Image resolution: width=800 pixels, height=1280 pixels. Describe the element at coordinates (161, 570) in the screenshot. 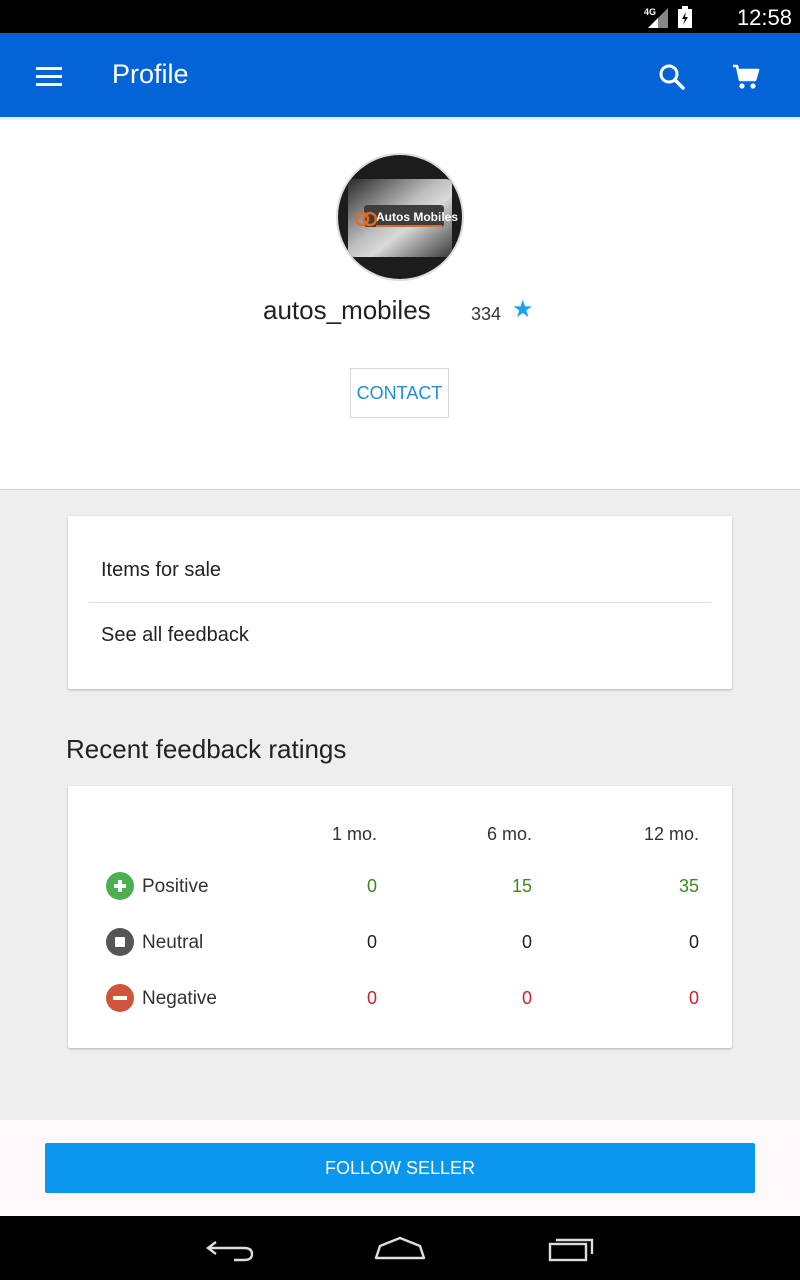

I see `items-for-sale-link: Items for sale` at that location.